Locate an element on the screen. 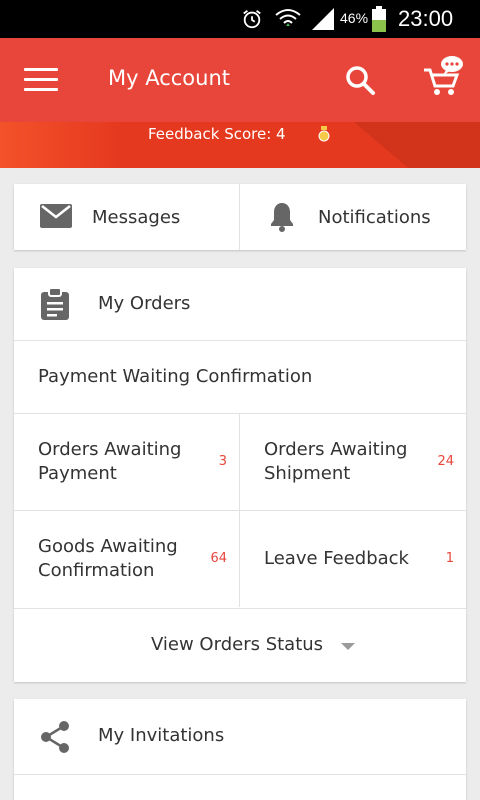 Image resolution: width=480 pixels, height=800 pixels. page-title: My Account is located at coordinates (169, 78).